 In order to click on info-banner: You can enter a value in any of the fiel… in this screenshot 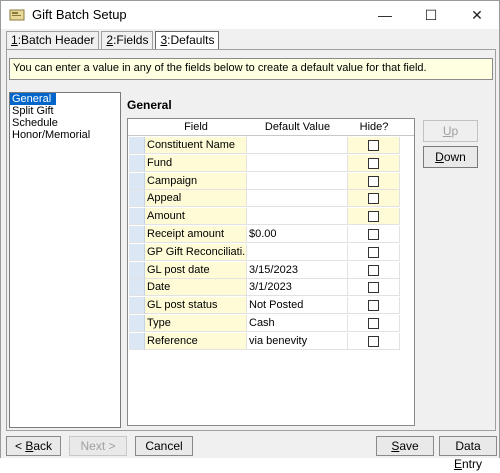, I will do `click(251, 69)`.